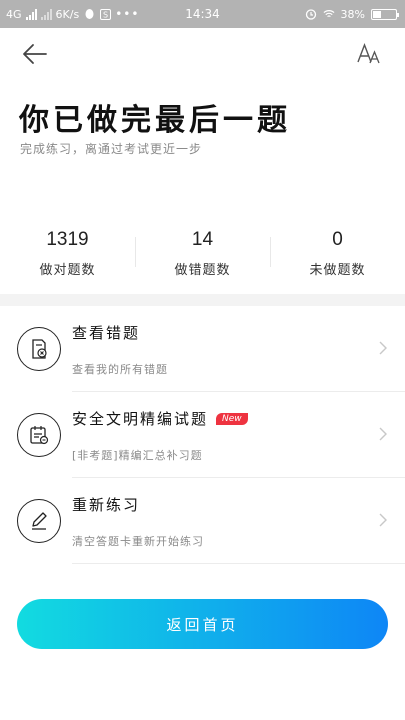 This screenshot has height=720, width=405. I want to click on menu-item-practice-set: 安全文明精编试题 New [非考题]精编汇总补习题, so click(202, 435).